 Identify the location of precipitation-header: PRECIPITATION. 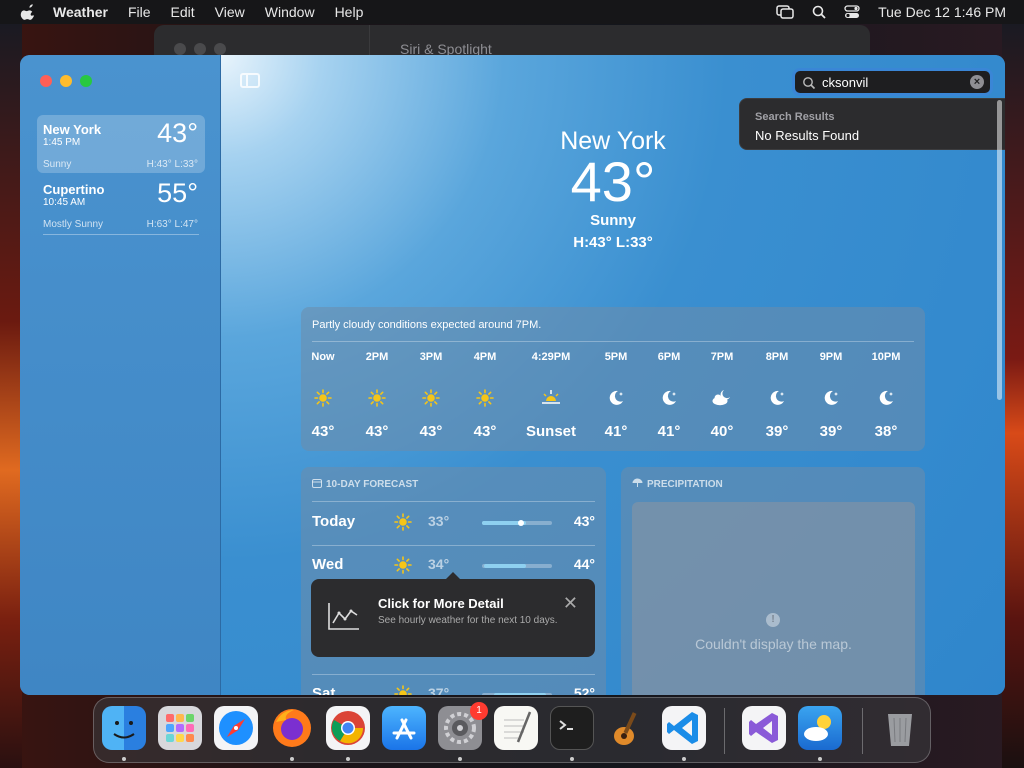
(677, 484).